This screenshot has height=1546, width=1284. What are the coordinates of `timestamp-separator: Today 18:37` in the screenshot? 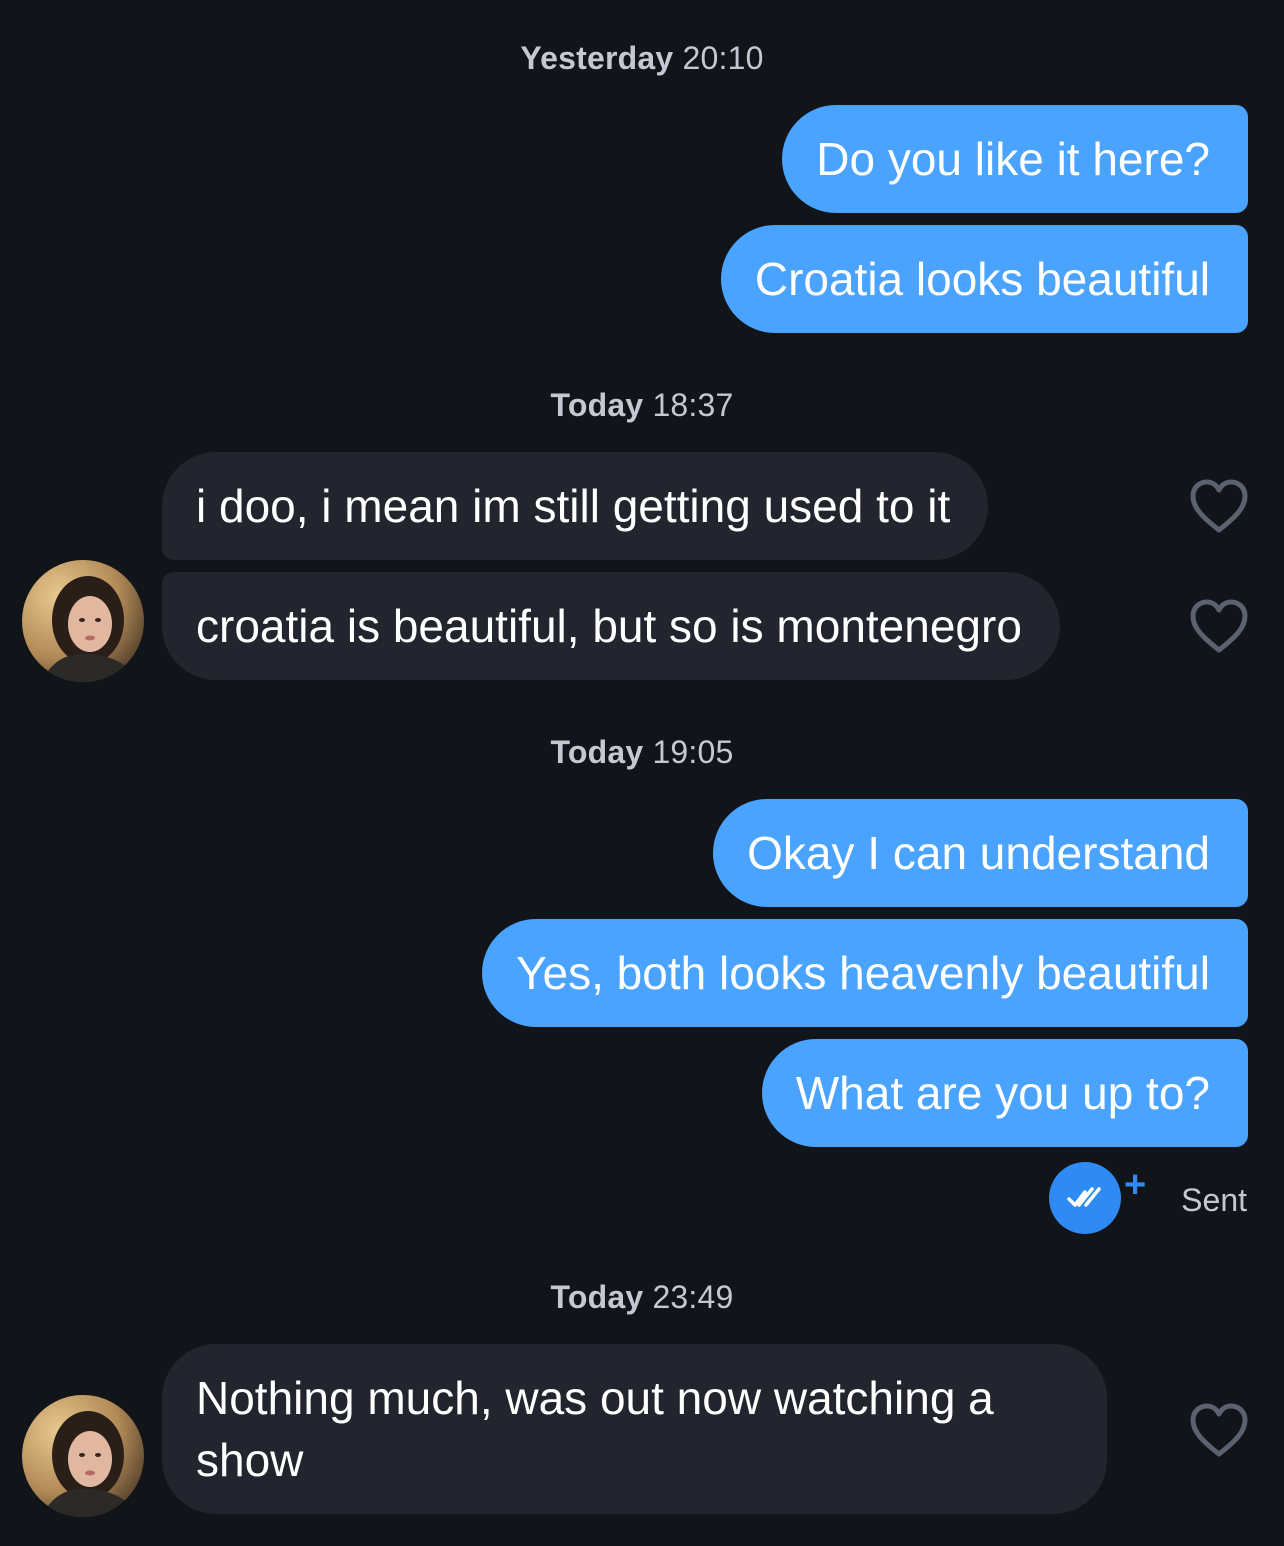 It's located at (642, 405).